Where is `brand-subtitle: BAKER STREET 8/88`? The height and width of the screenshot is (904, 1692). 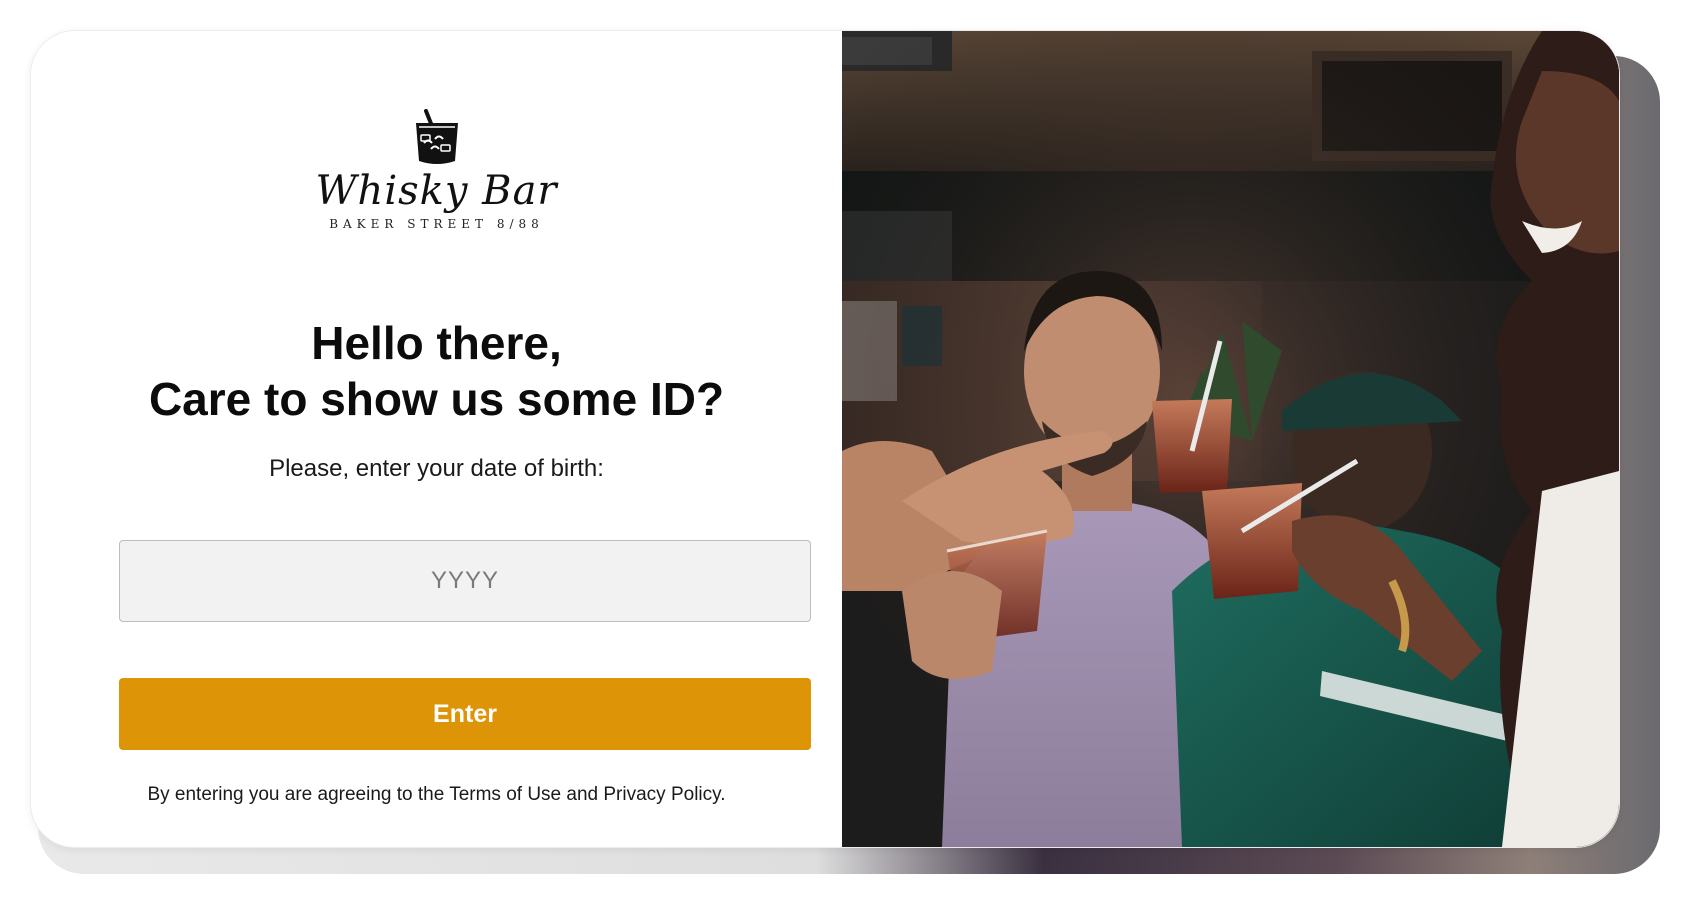 brand-subtitle: BAKER STREET 8/88 is located at coordinates (436, 224).